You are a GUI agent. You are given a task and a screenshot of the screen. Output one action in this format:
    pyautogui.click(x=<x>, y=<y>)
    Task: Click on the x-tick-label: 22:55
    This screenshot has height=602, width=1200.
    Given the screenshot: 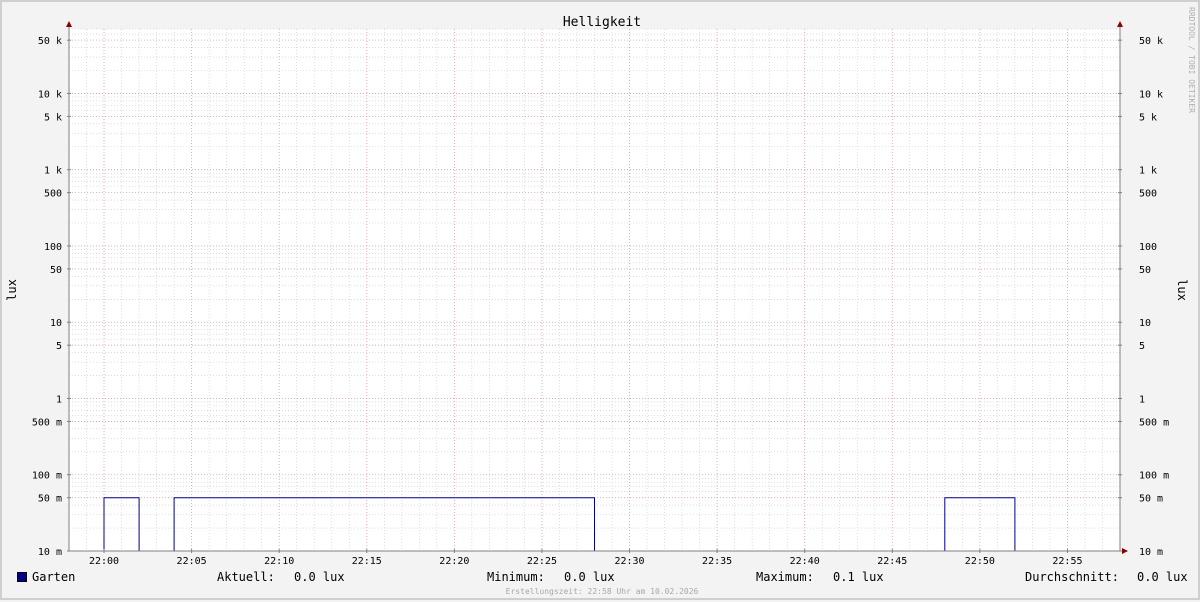 What is the action you would take?
    pyautogui.click(x=1067, y=561)
    